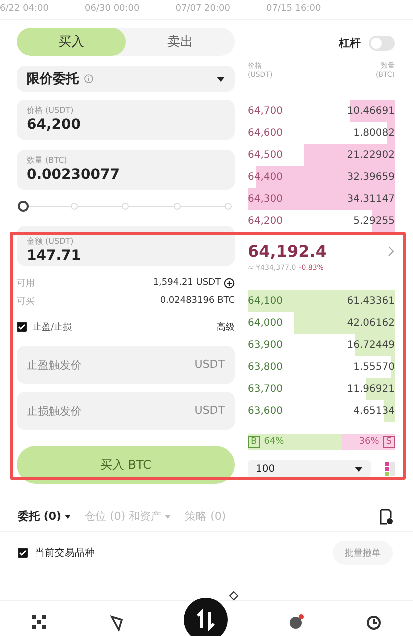 The width and height of the screenshot is (413, 636). I want to click on input-field: 价格 (USDT) 64,200, so click(126, 120).